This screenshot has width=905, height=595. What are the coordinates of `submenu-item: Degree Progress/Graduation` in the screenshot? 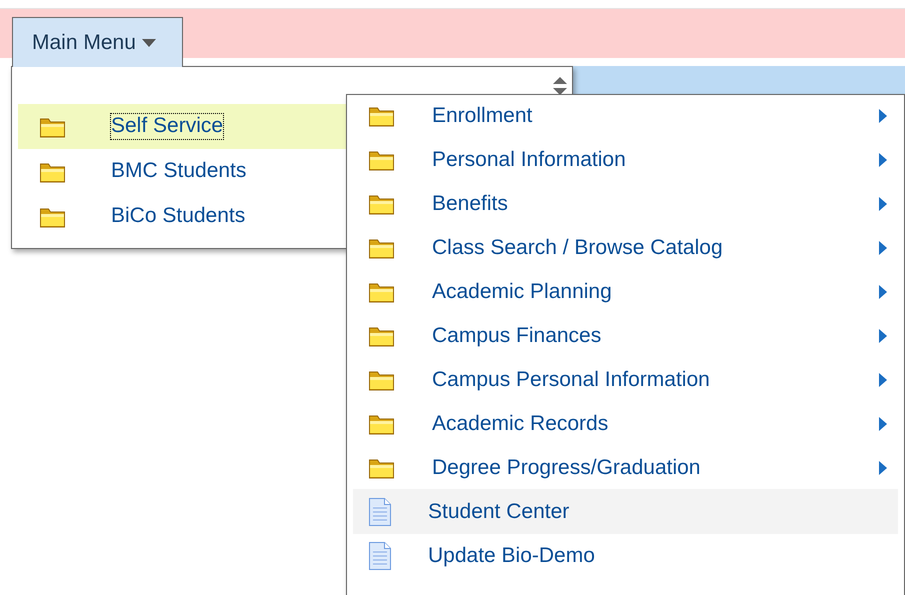 It's located at (625, 467).